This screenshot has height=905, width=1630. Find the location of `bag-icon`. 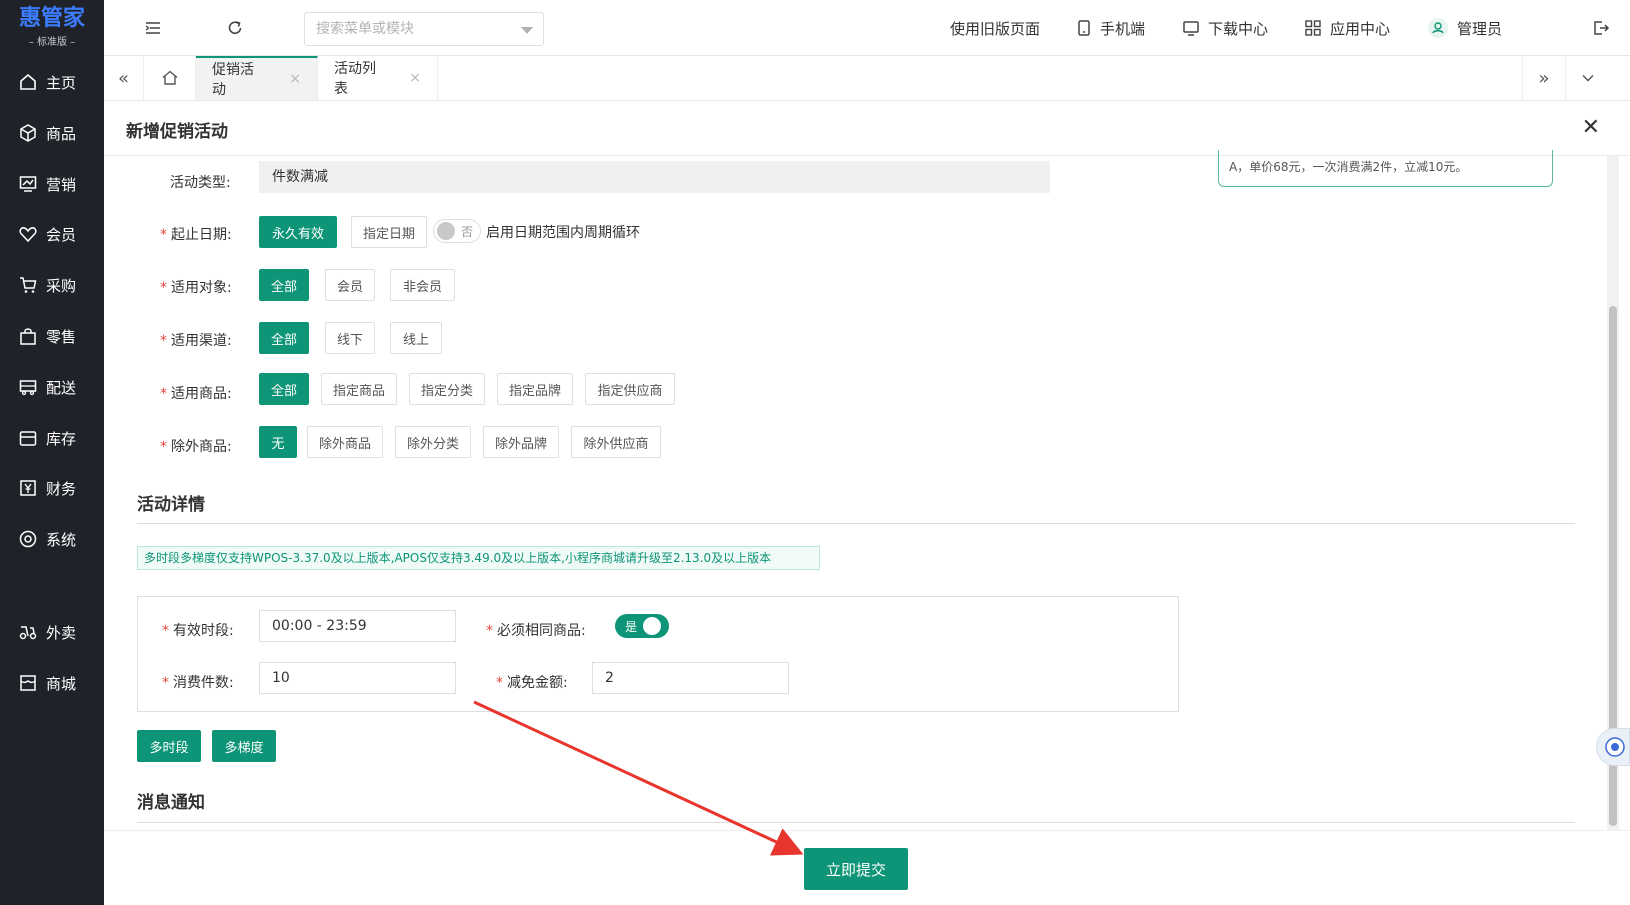

bag-icon is located at coordinates (28, 336).